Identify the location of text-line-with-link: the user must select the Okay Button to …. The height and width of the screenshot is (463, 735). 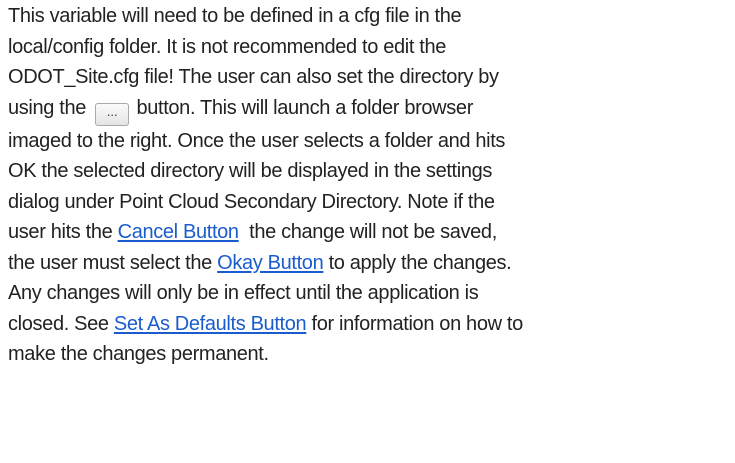
(366, 263).